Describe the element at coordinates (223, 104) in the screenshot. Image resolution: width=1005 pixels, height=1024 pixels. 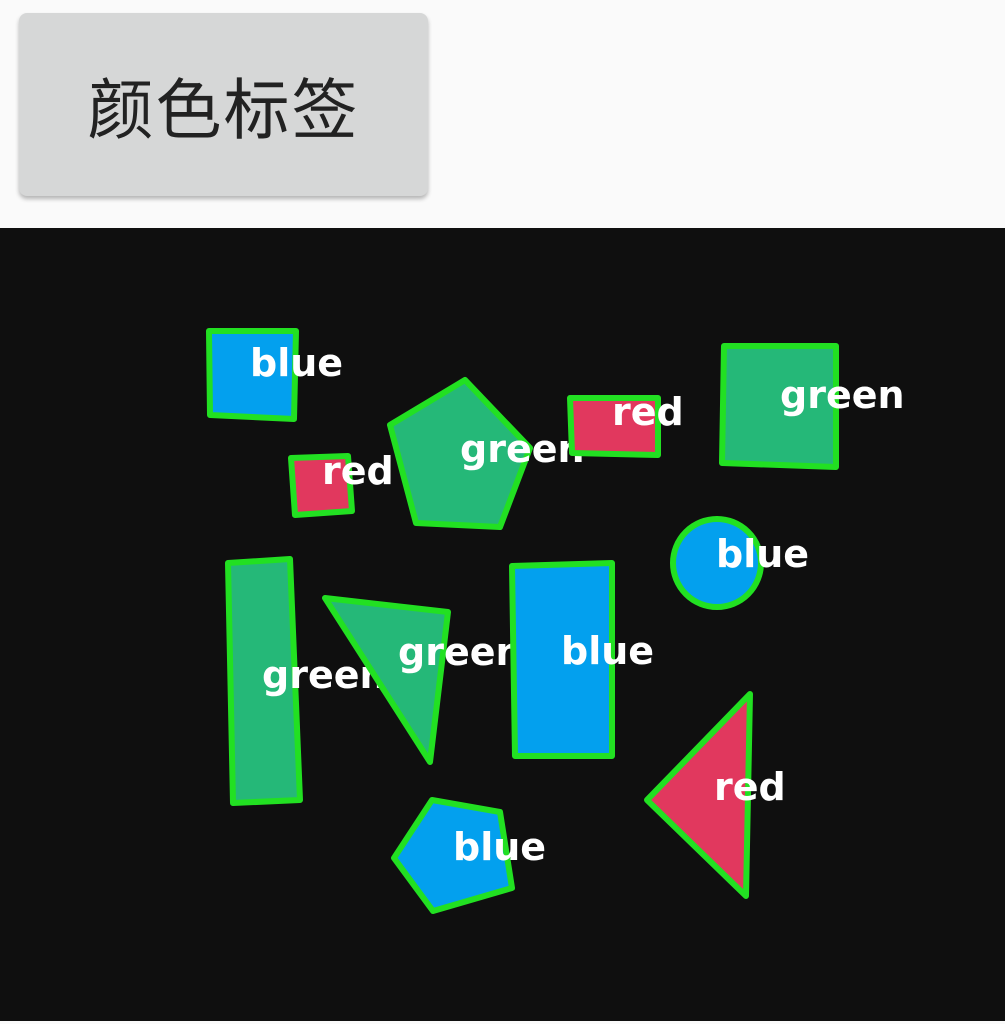
I see `color-label-button: 颜色标签` at that location.